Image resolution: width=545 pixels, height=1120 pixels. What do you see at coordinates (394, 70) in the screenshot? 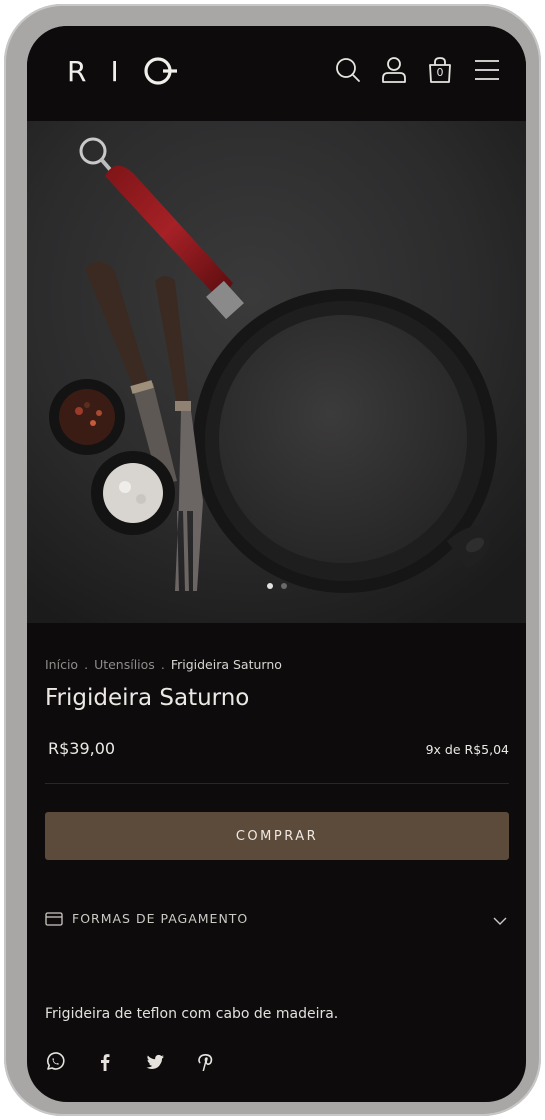
I see `user-icon` at bounding box center [394, 70].